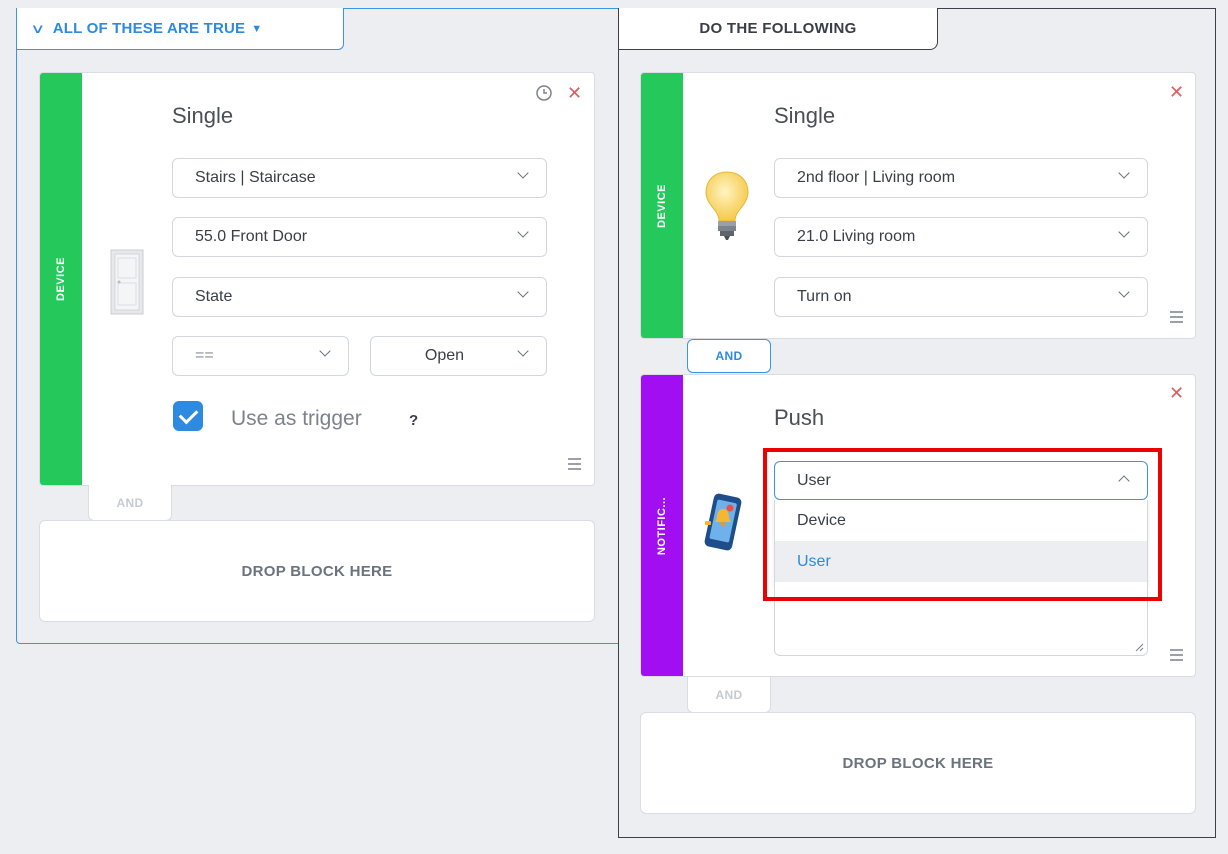 Image resolution: width=1228 pixels, height=854 pixels. Describe the element at coordinates (961, 237) in the screenshot. I see `device-select: 21.0 Living room` at that location.